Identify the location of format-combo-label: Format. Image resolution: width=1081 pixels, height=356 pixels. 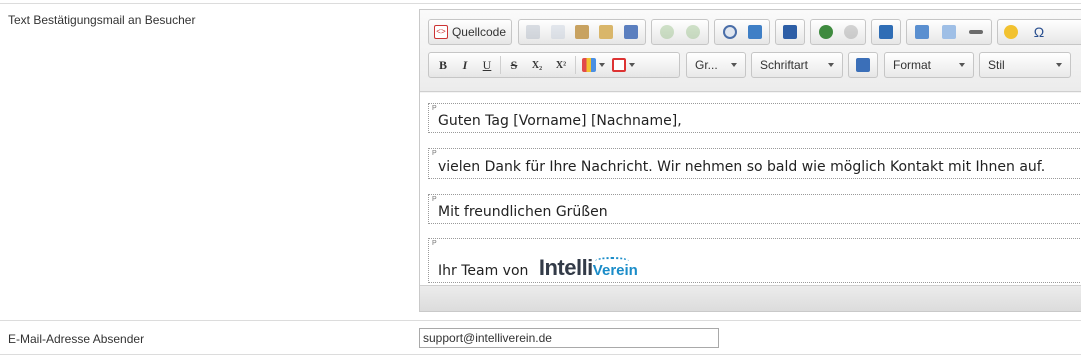
(912, 65).